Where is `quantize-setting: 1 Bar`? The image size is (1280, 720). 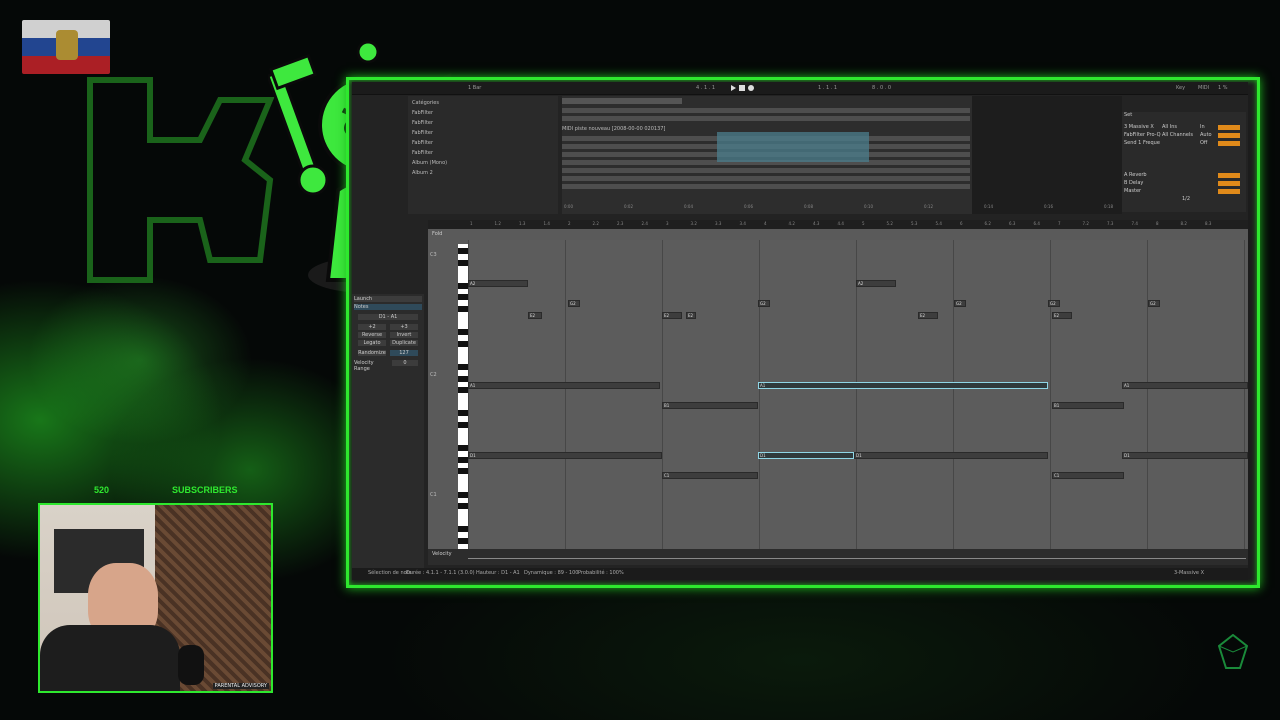 quantize-setting: 1 Bar is located at coordinates (474, 88).